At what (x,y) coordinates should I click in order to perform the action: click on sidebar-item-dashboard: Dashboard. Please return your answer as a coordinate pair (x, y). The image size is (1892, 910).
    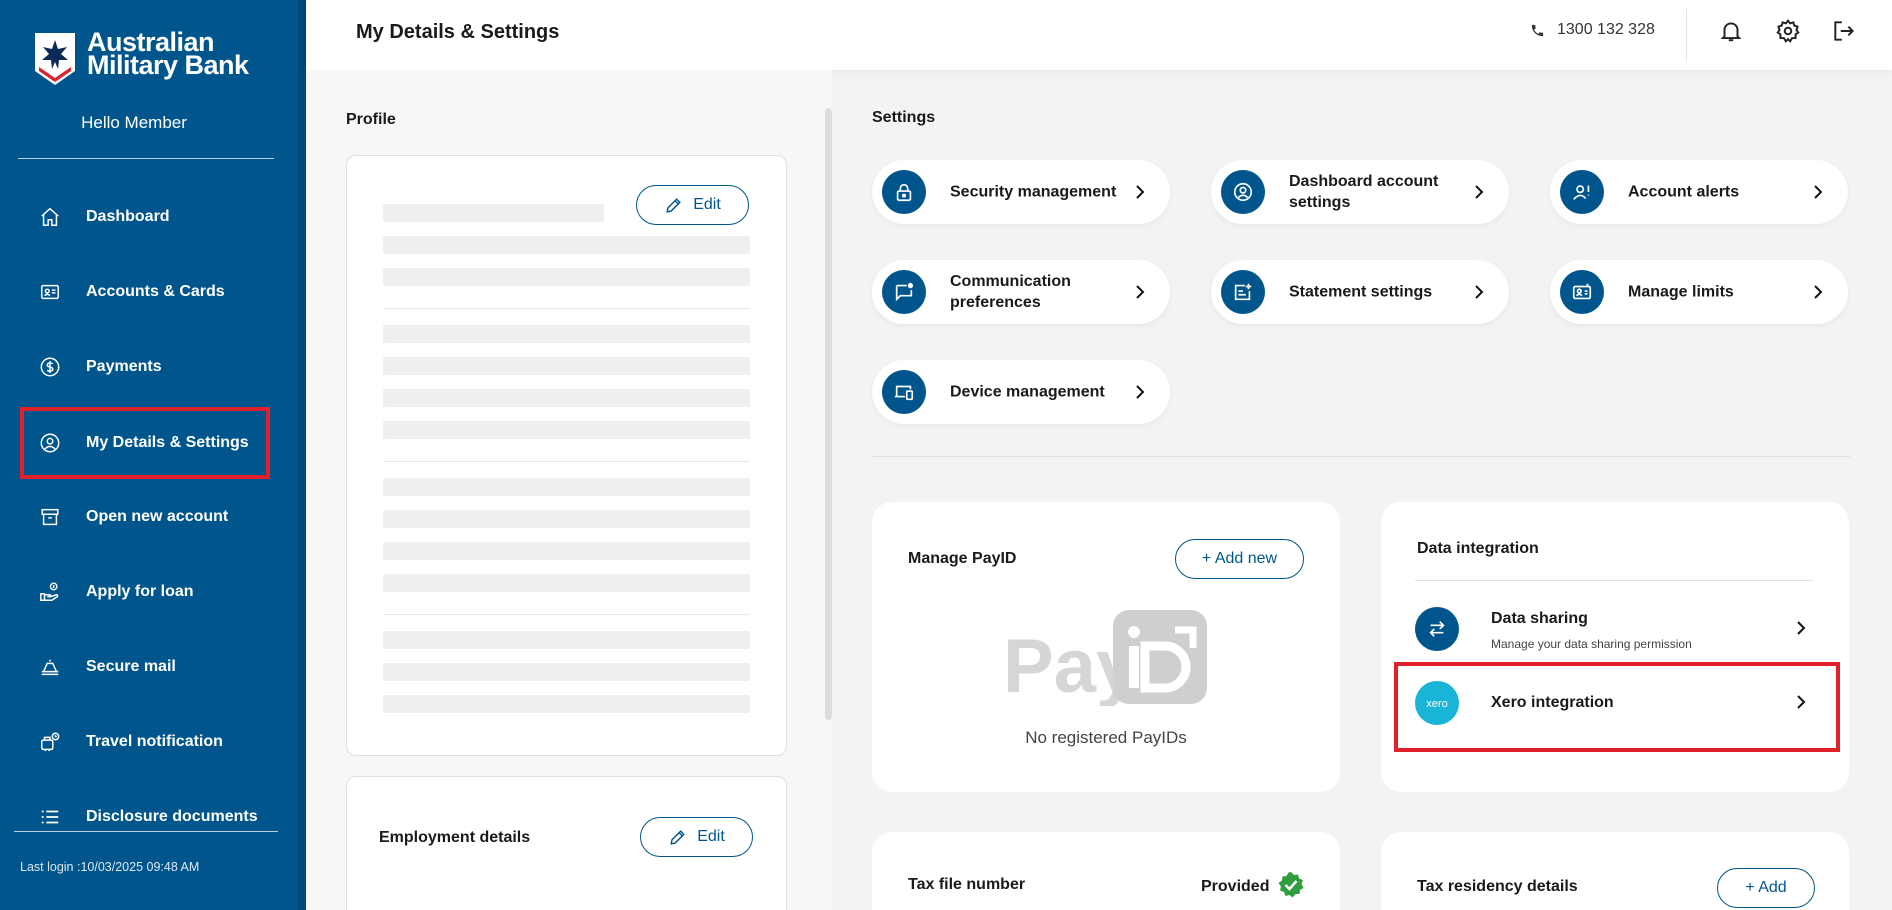
    Looking at the image, I should click on (145, 217).